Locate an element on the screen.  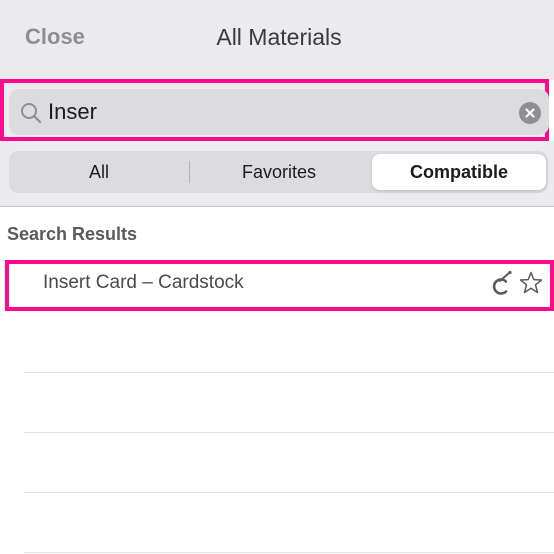
clear-search-icon is located at coordinates (530, 113).